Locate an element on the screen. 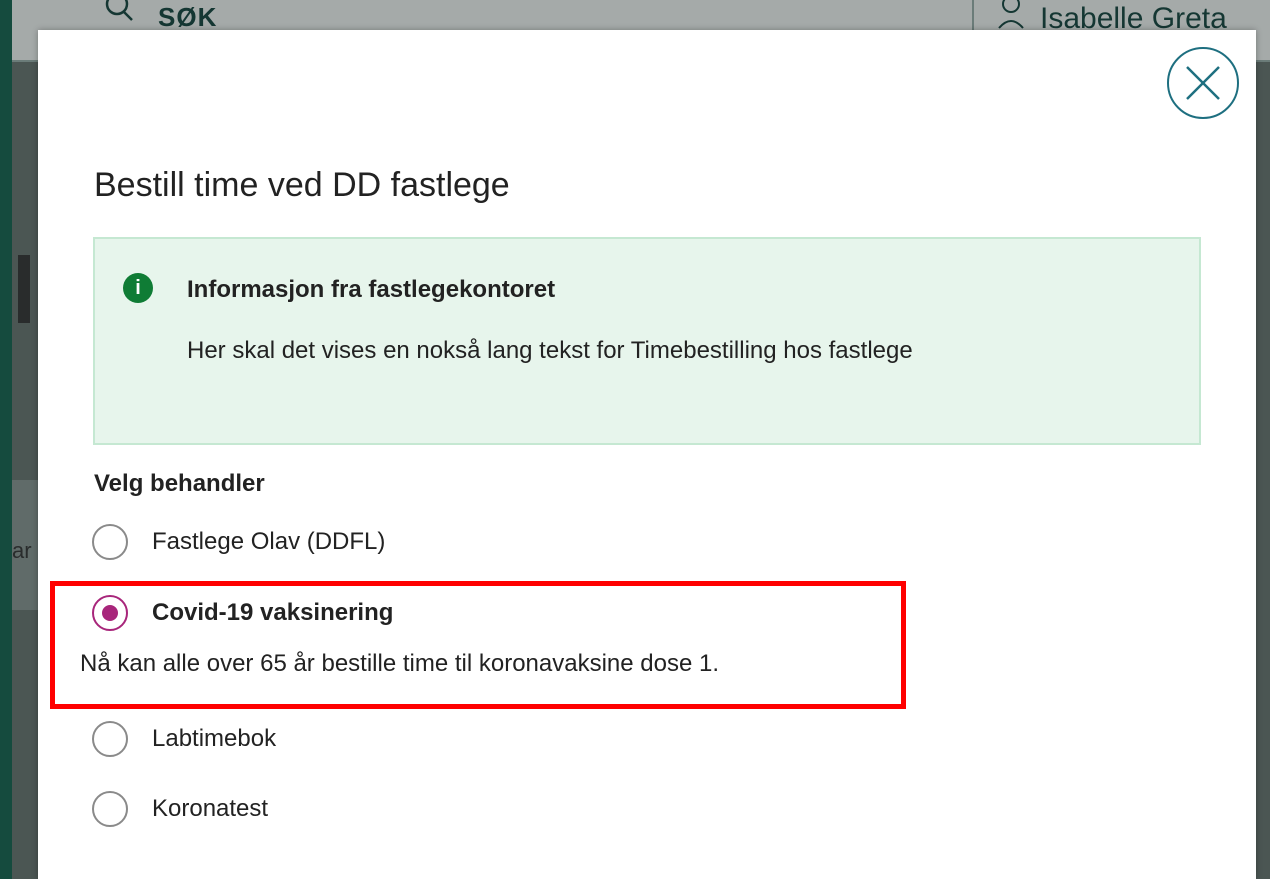 This screenshot has height=879, width=1270. modal-title: Bestill time ved DD fastlege is located at coordinates (302, 185).